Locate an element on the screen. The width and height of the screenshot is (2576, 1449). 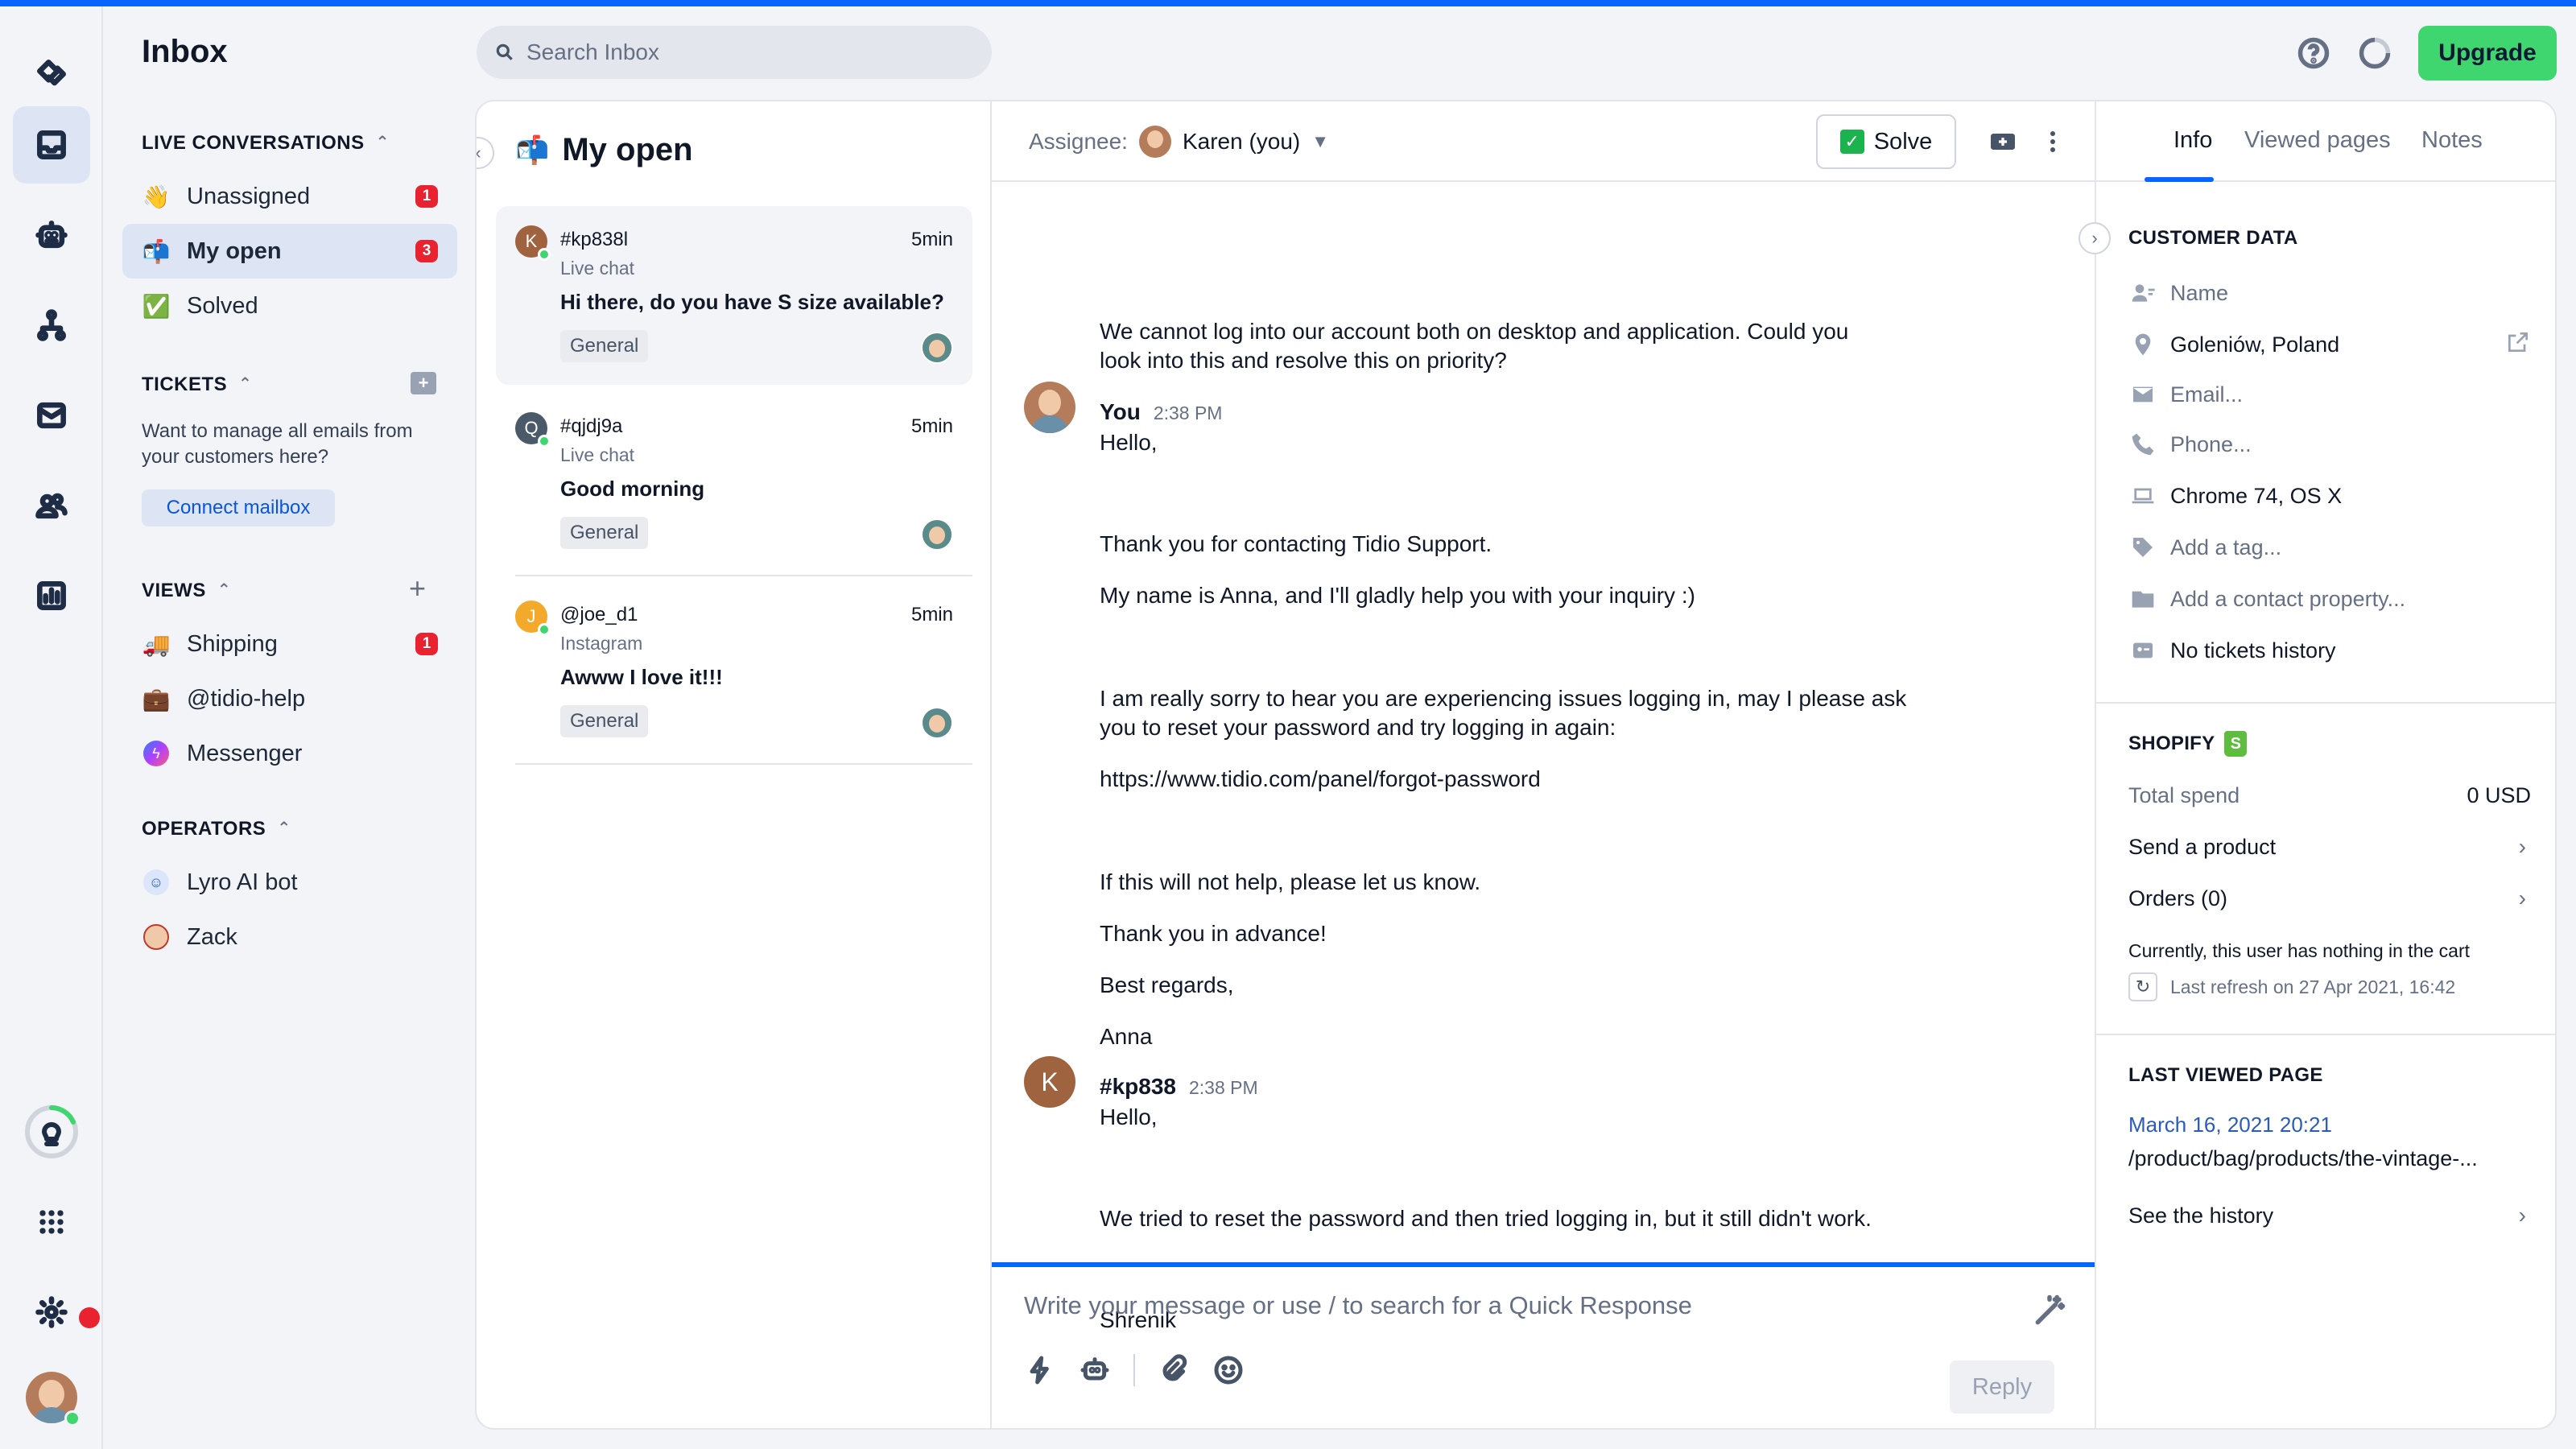
customer-data-heading: CUSTOMER DATA is located at coordinates (2213, 238).